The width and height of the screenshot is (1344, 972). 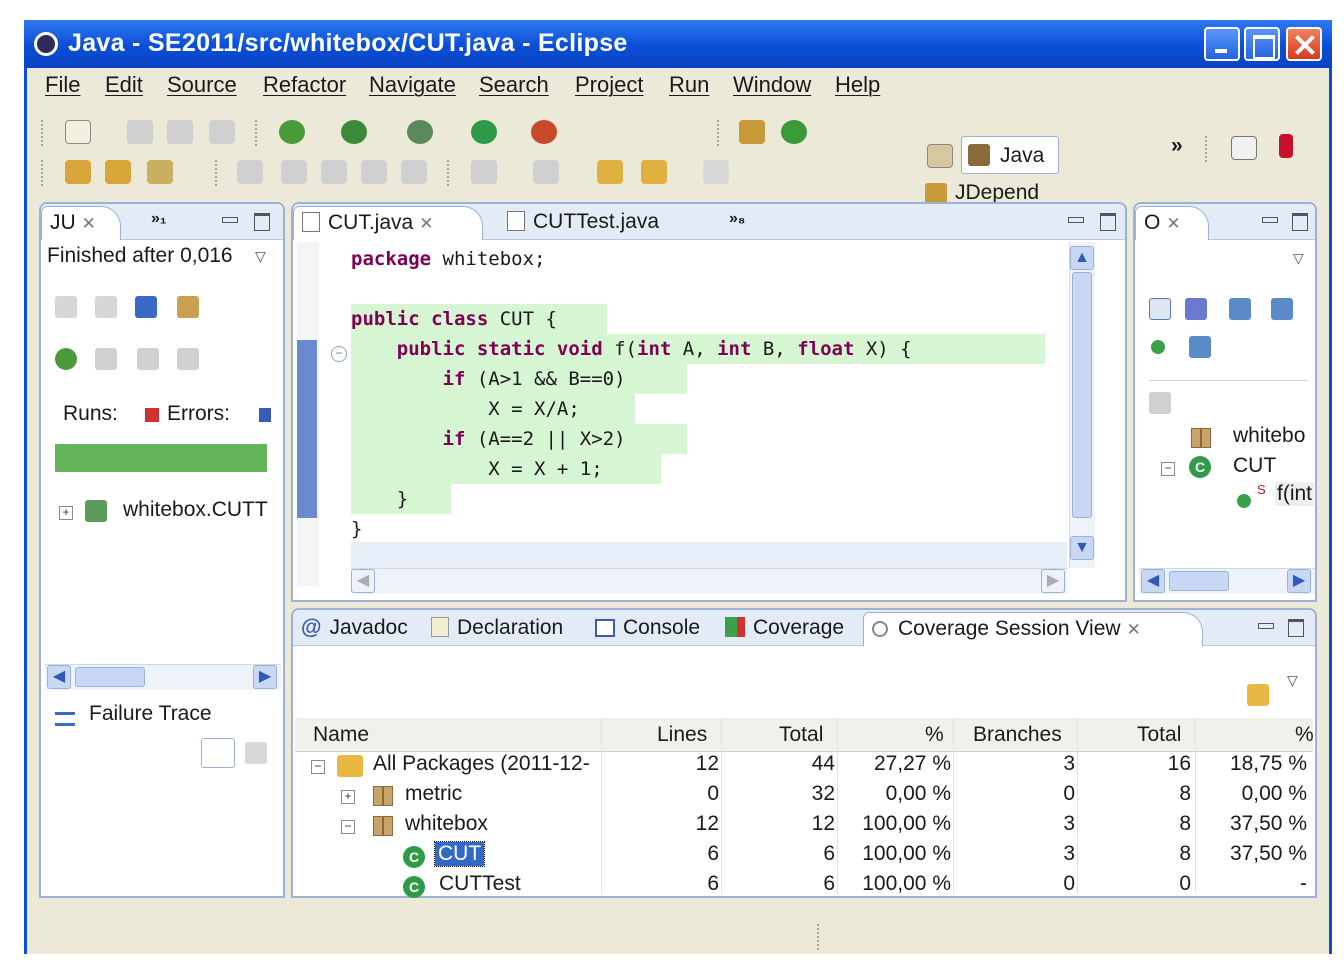 I want to click on prev-failure-icon, so click(x=106, y=307).